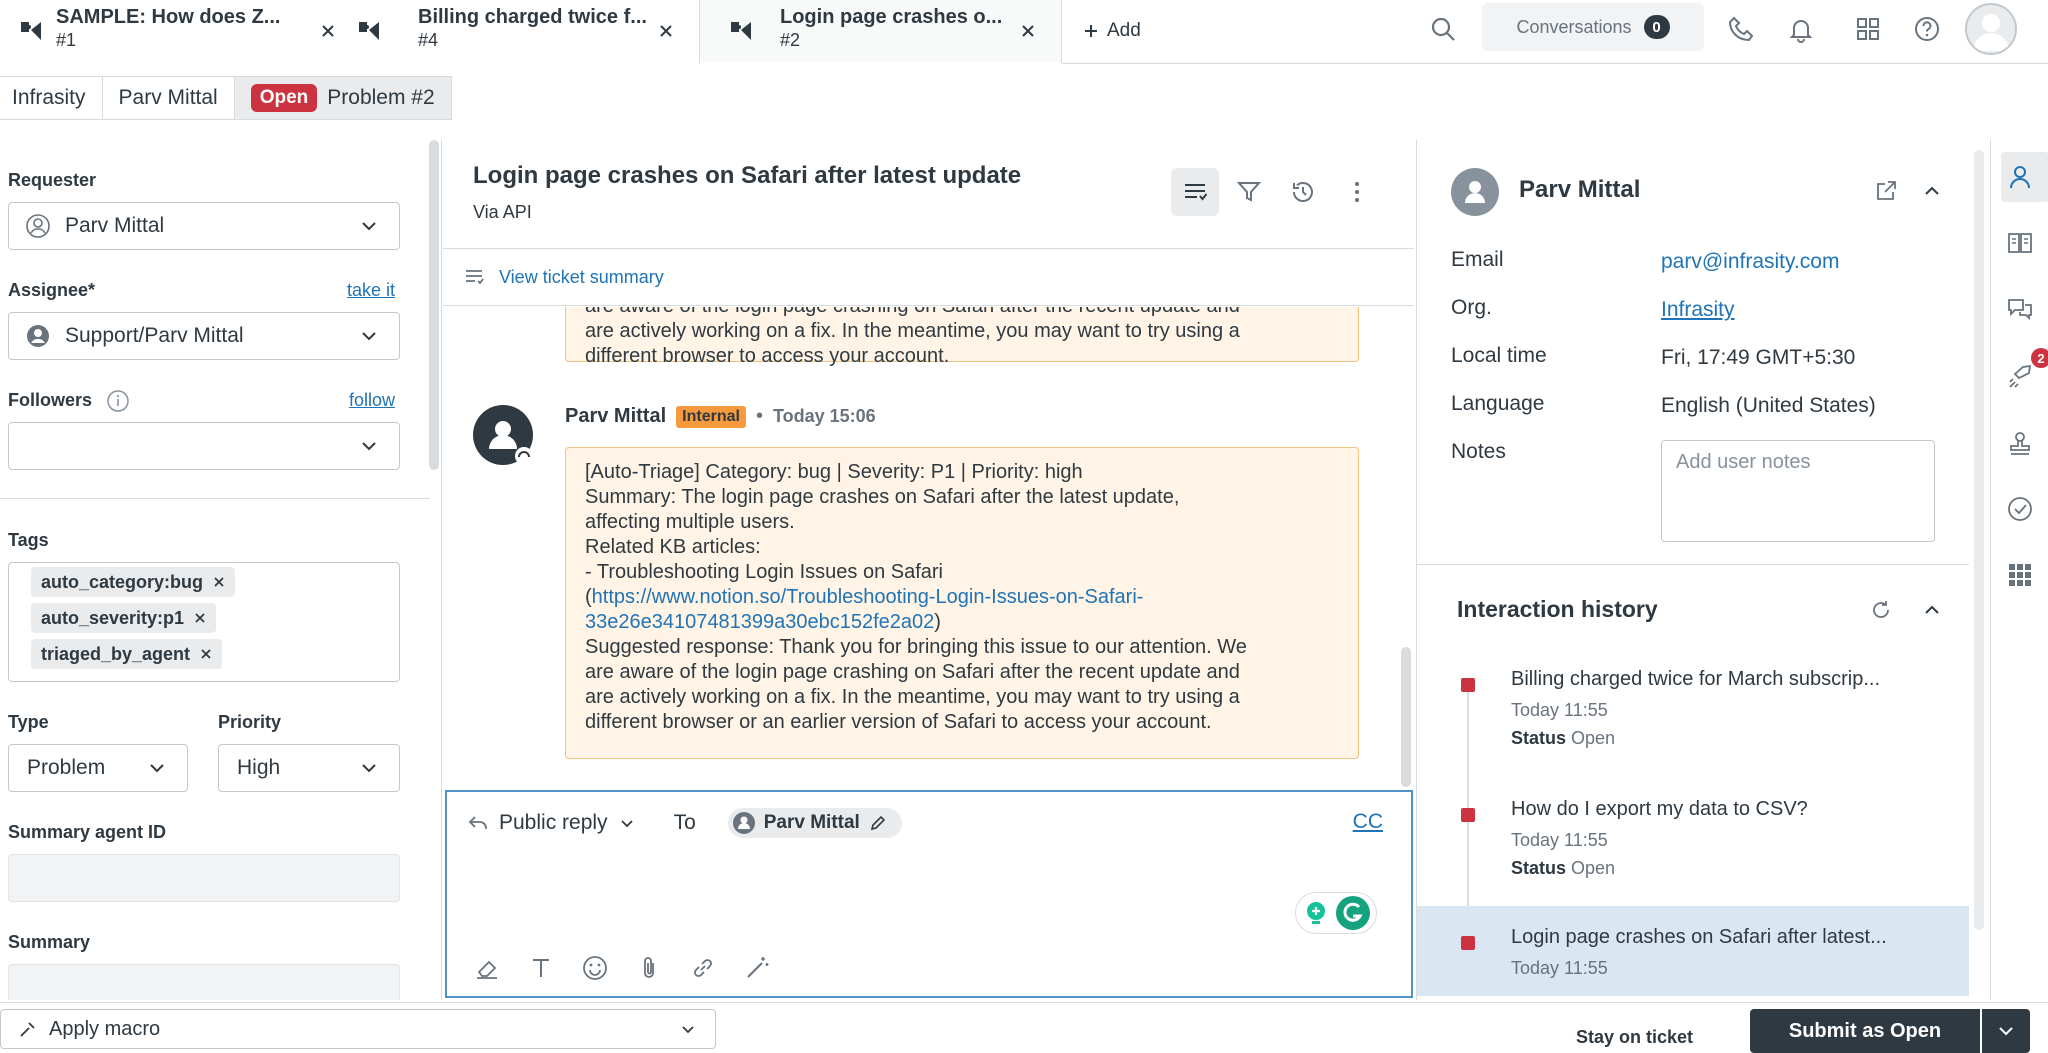  Describe the element at coordinates (2020, 243) in the screenshot. I see `knowledge-book-icon` at that location.